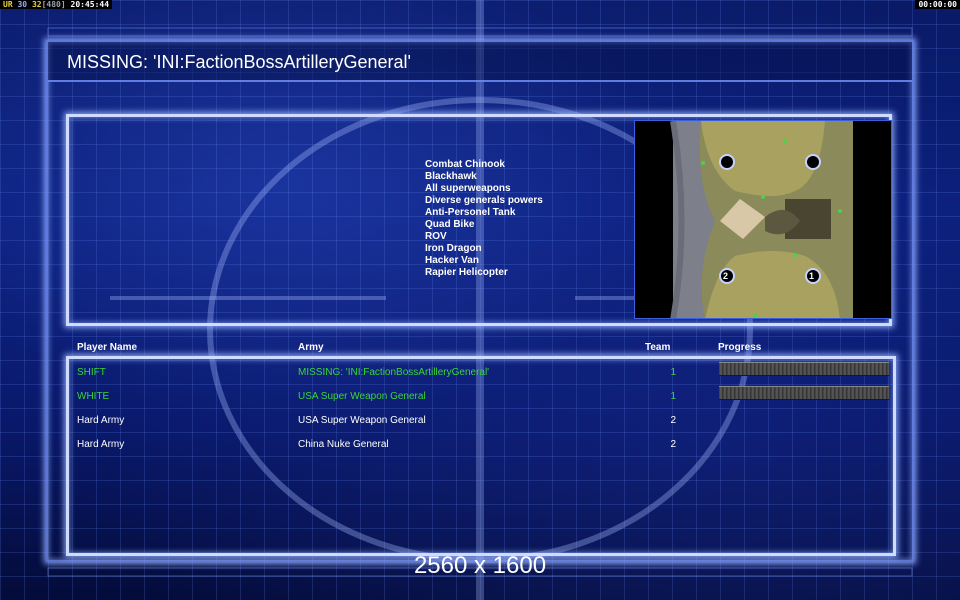 The image size is (960, 600). Describe the element at coordinates (22, 4) in the screenshot. I see `fps-value: 30` at that location.